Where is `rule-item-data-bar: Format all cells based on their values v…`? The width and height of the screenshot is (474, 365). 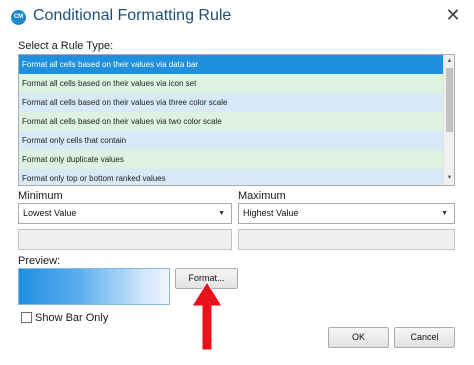
rule-item-data-bar: Format all cells based on their values v… is located at coordinates (231, 64).